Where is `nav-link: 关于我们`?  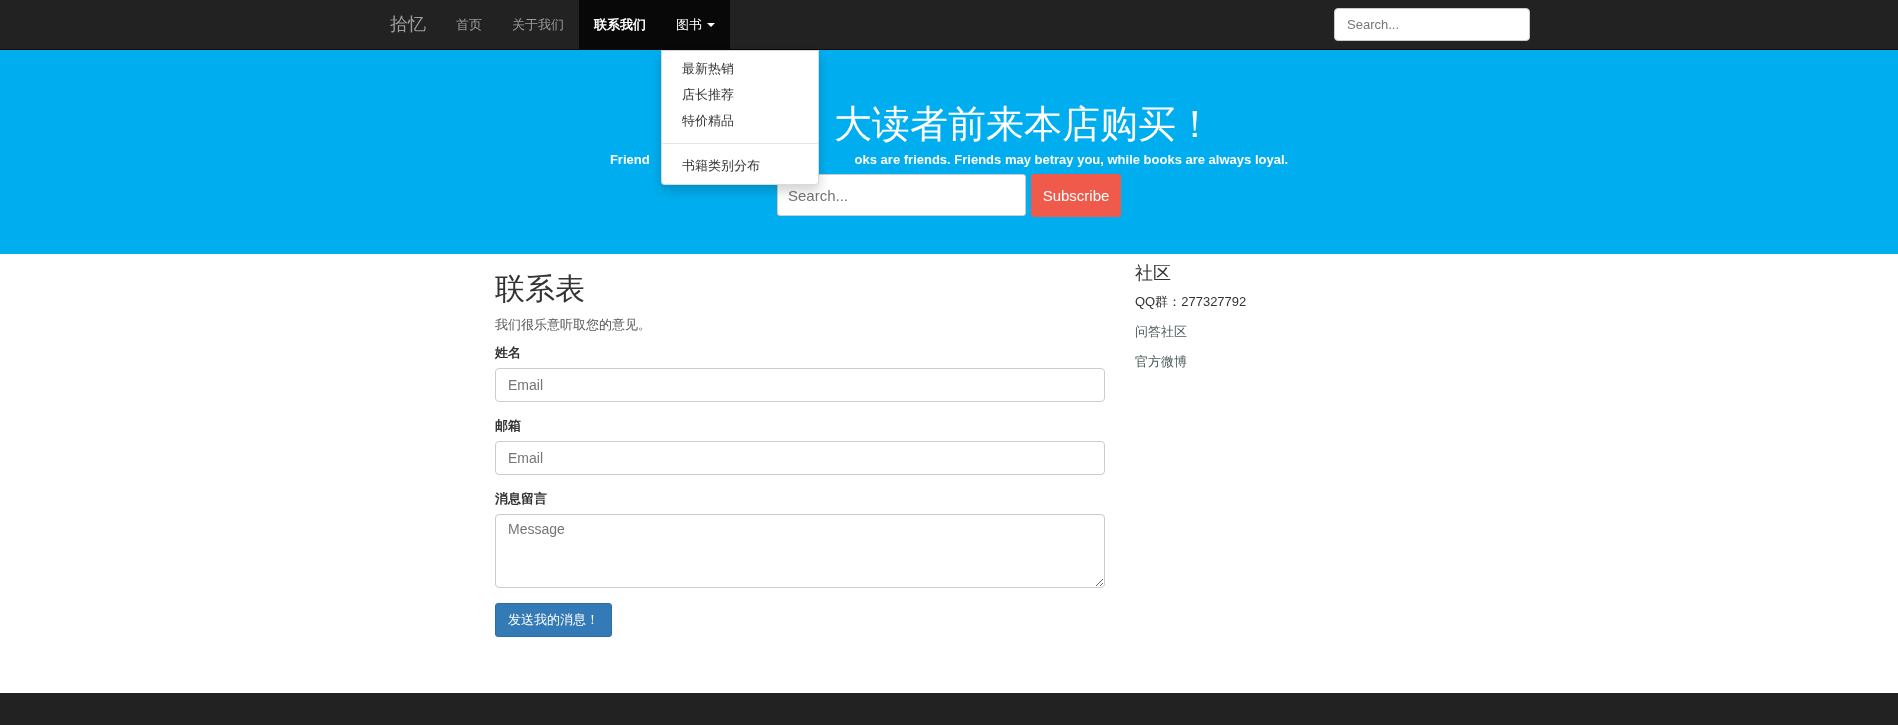
nav-link: 关于我们 is located at coordinates (538, 24).